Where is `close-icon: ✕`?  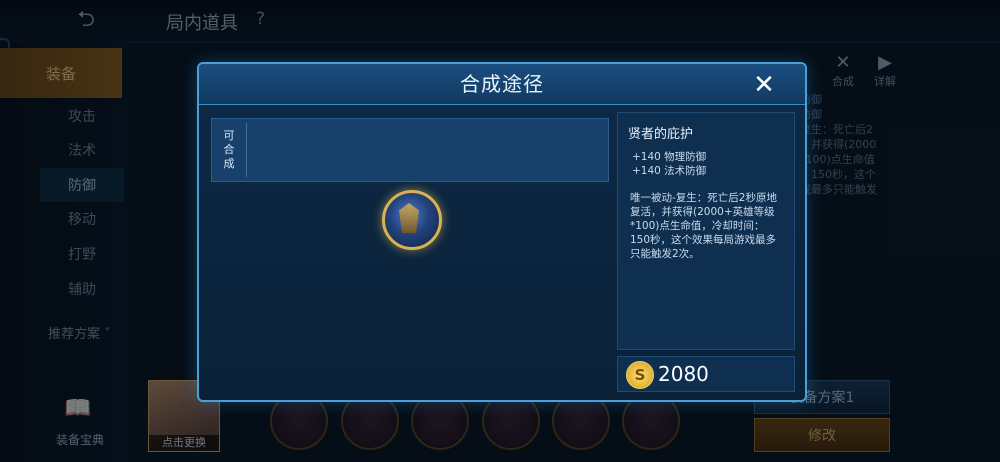 close-icon: ✕ is located at coordinates (764, 85).